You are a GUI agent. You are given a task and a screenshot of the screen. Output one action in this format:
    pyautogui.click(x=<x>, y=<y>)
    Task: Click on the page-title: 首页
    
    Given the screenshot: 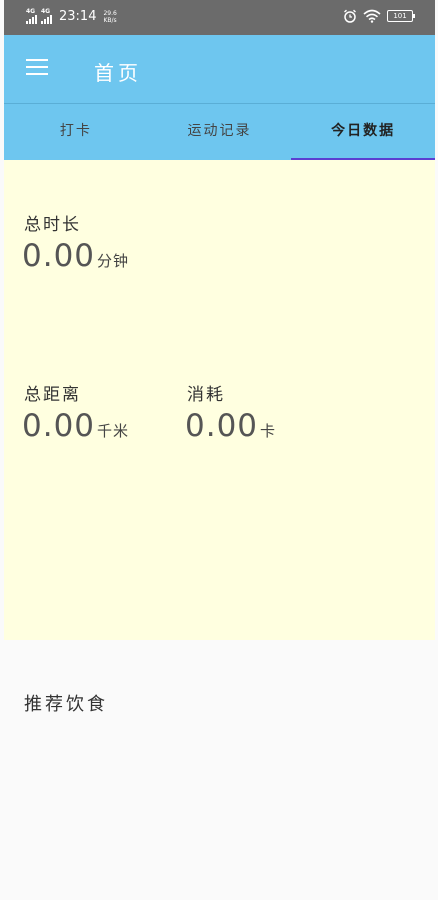 What is the action you would take?
    pyautogui.click(x=118, y=73)
    